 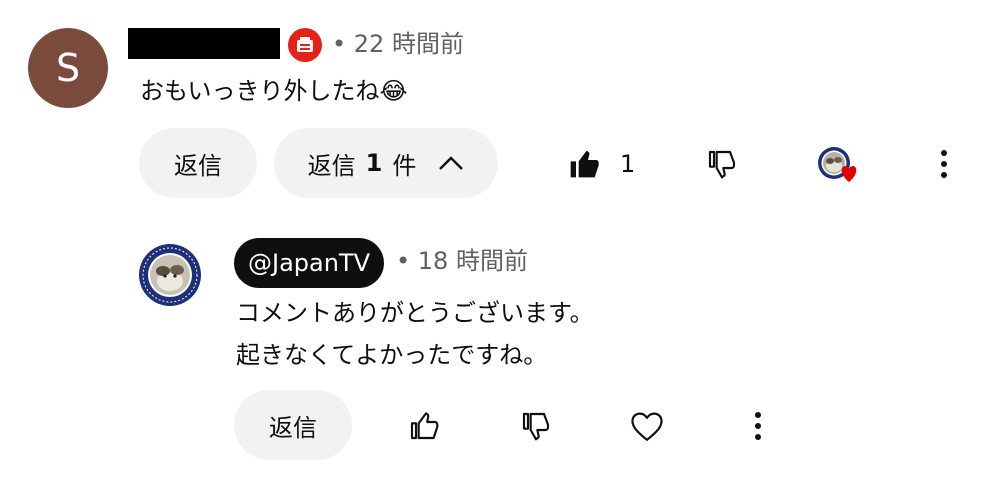 I want to click on reply-dislike-button, so click(x=536, y=426).